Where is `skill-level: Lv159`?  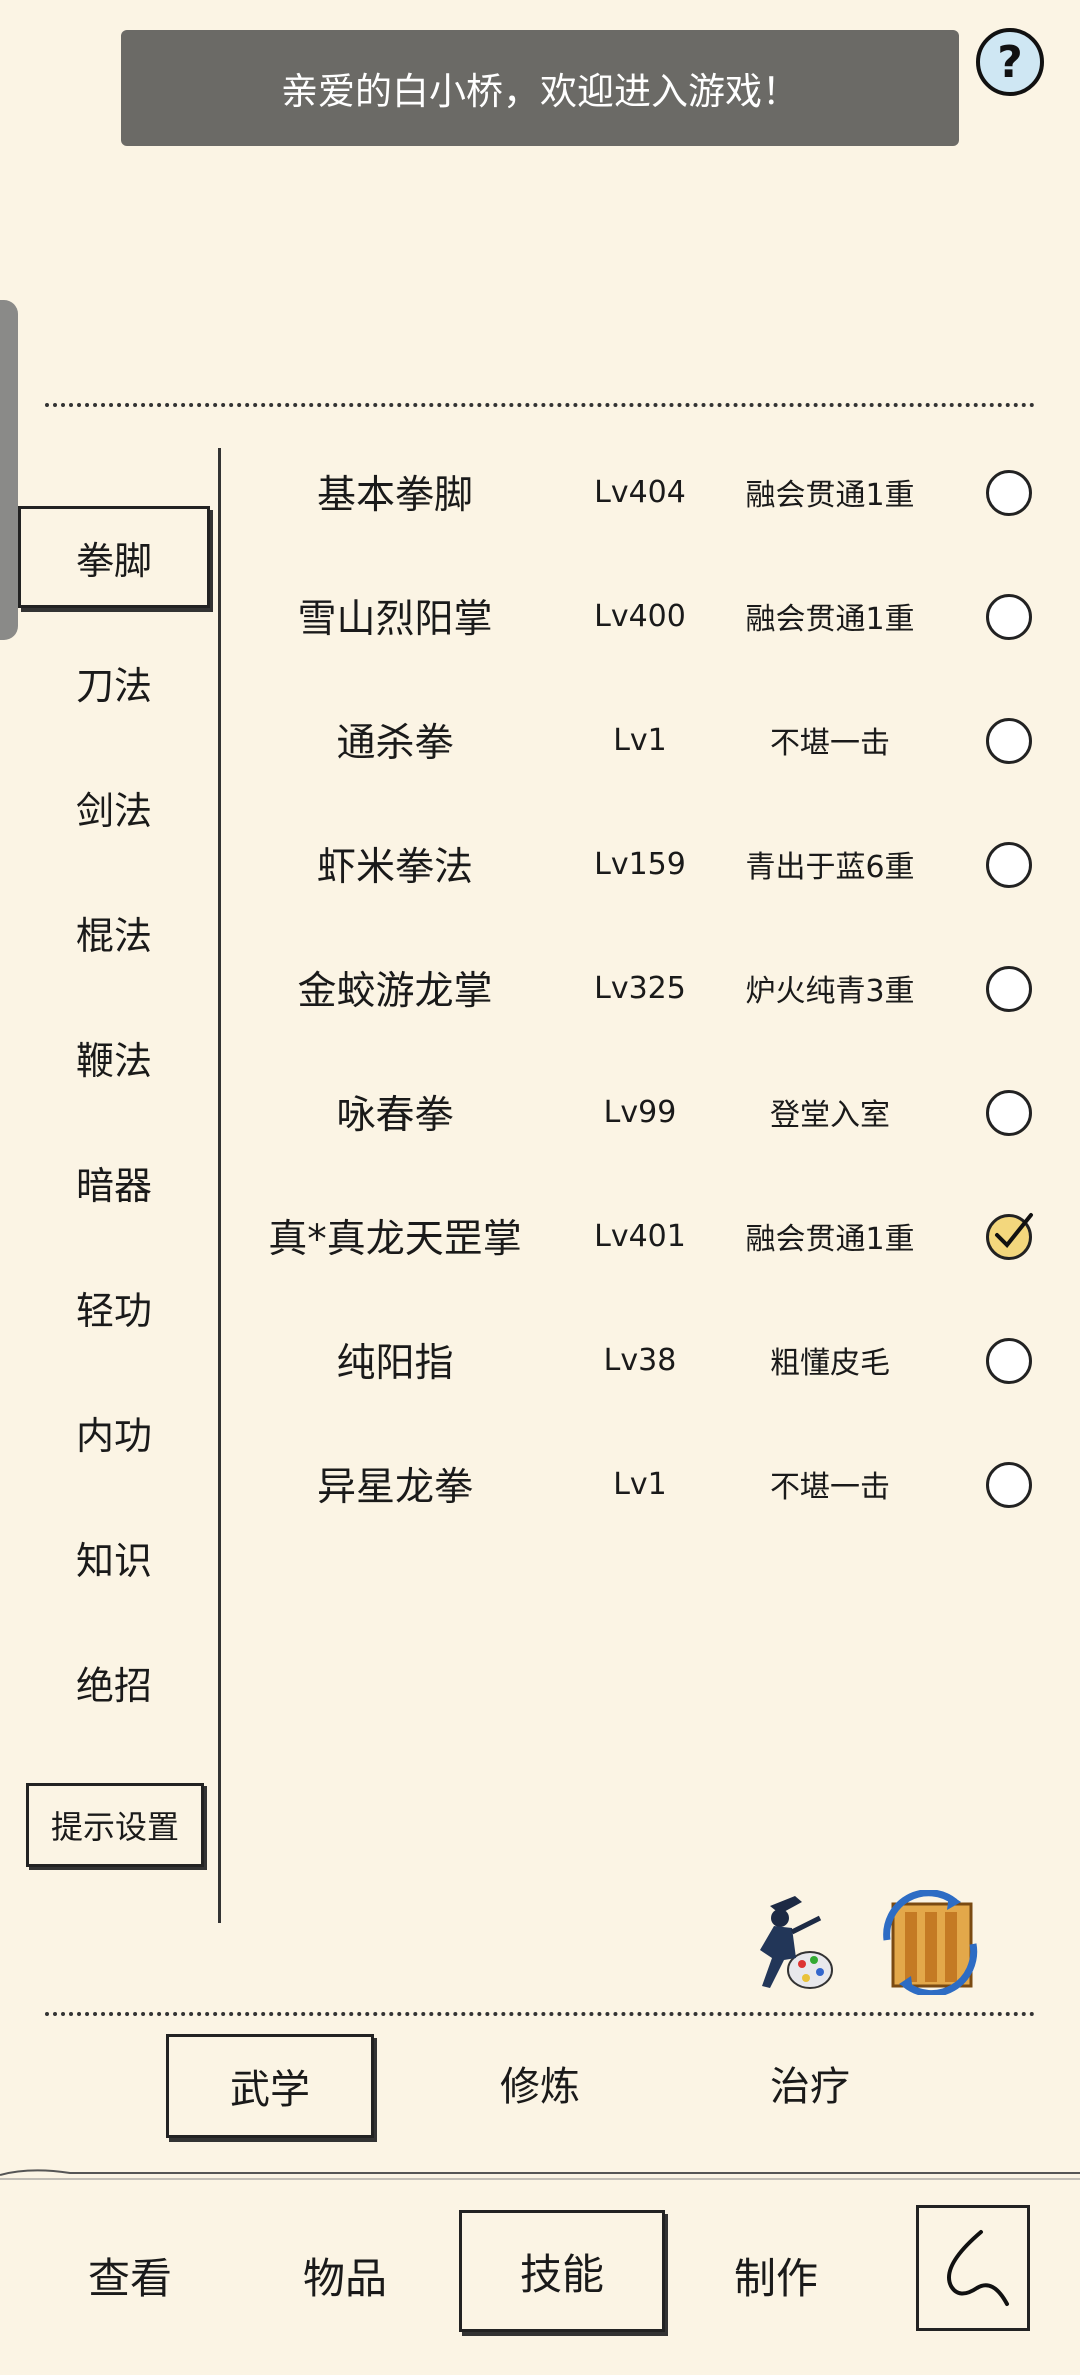 skill-level: Lv159 is located at coordinates (640, 864).